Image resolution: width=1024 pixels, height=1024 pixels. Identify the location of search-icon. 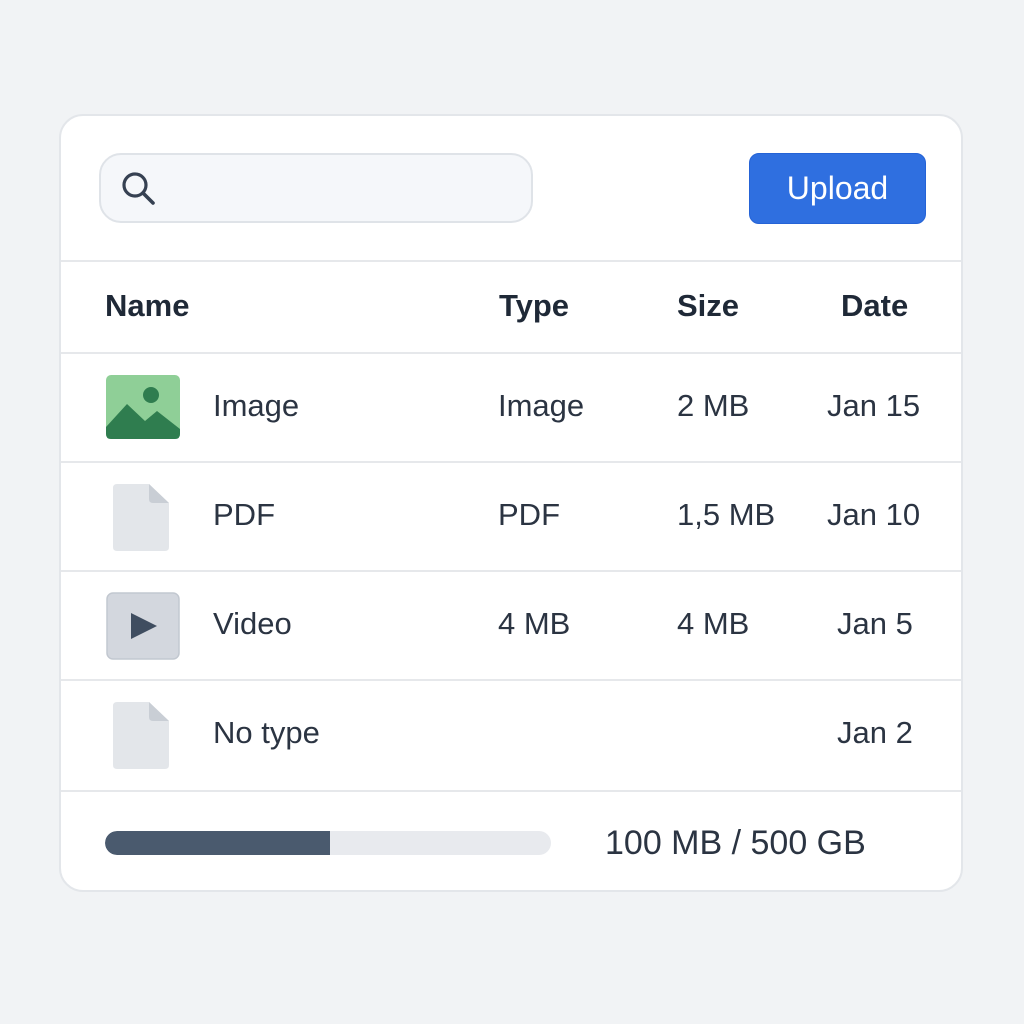
(138, 188).